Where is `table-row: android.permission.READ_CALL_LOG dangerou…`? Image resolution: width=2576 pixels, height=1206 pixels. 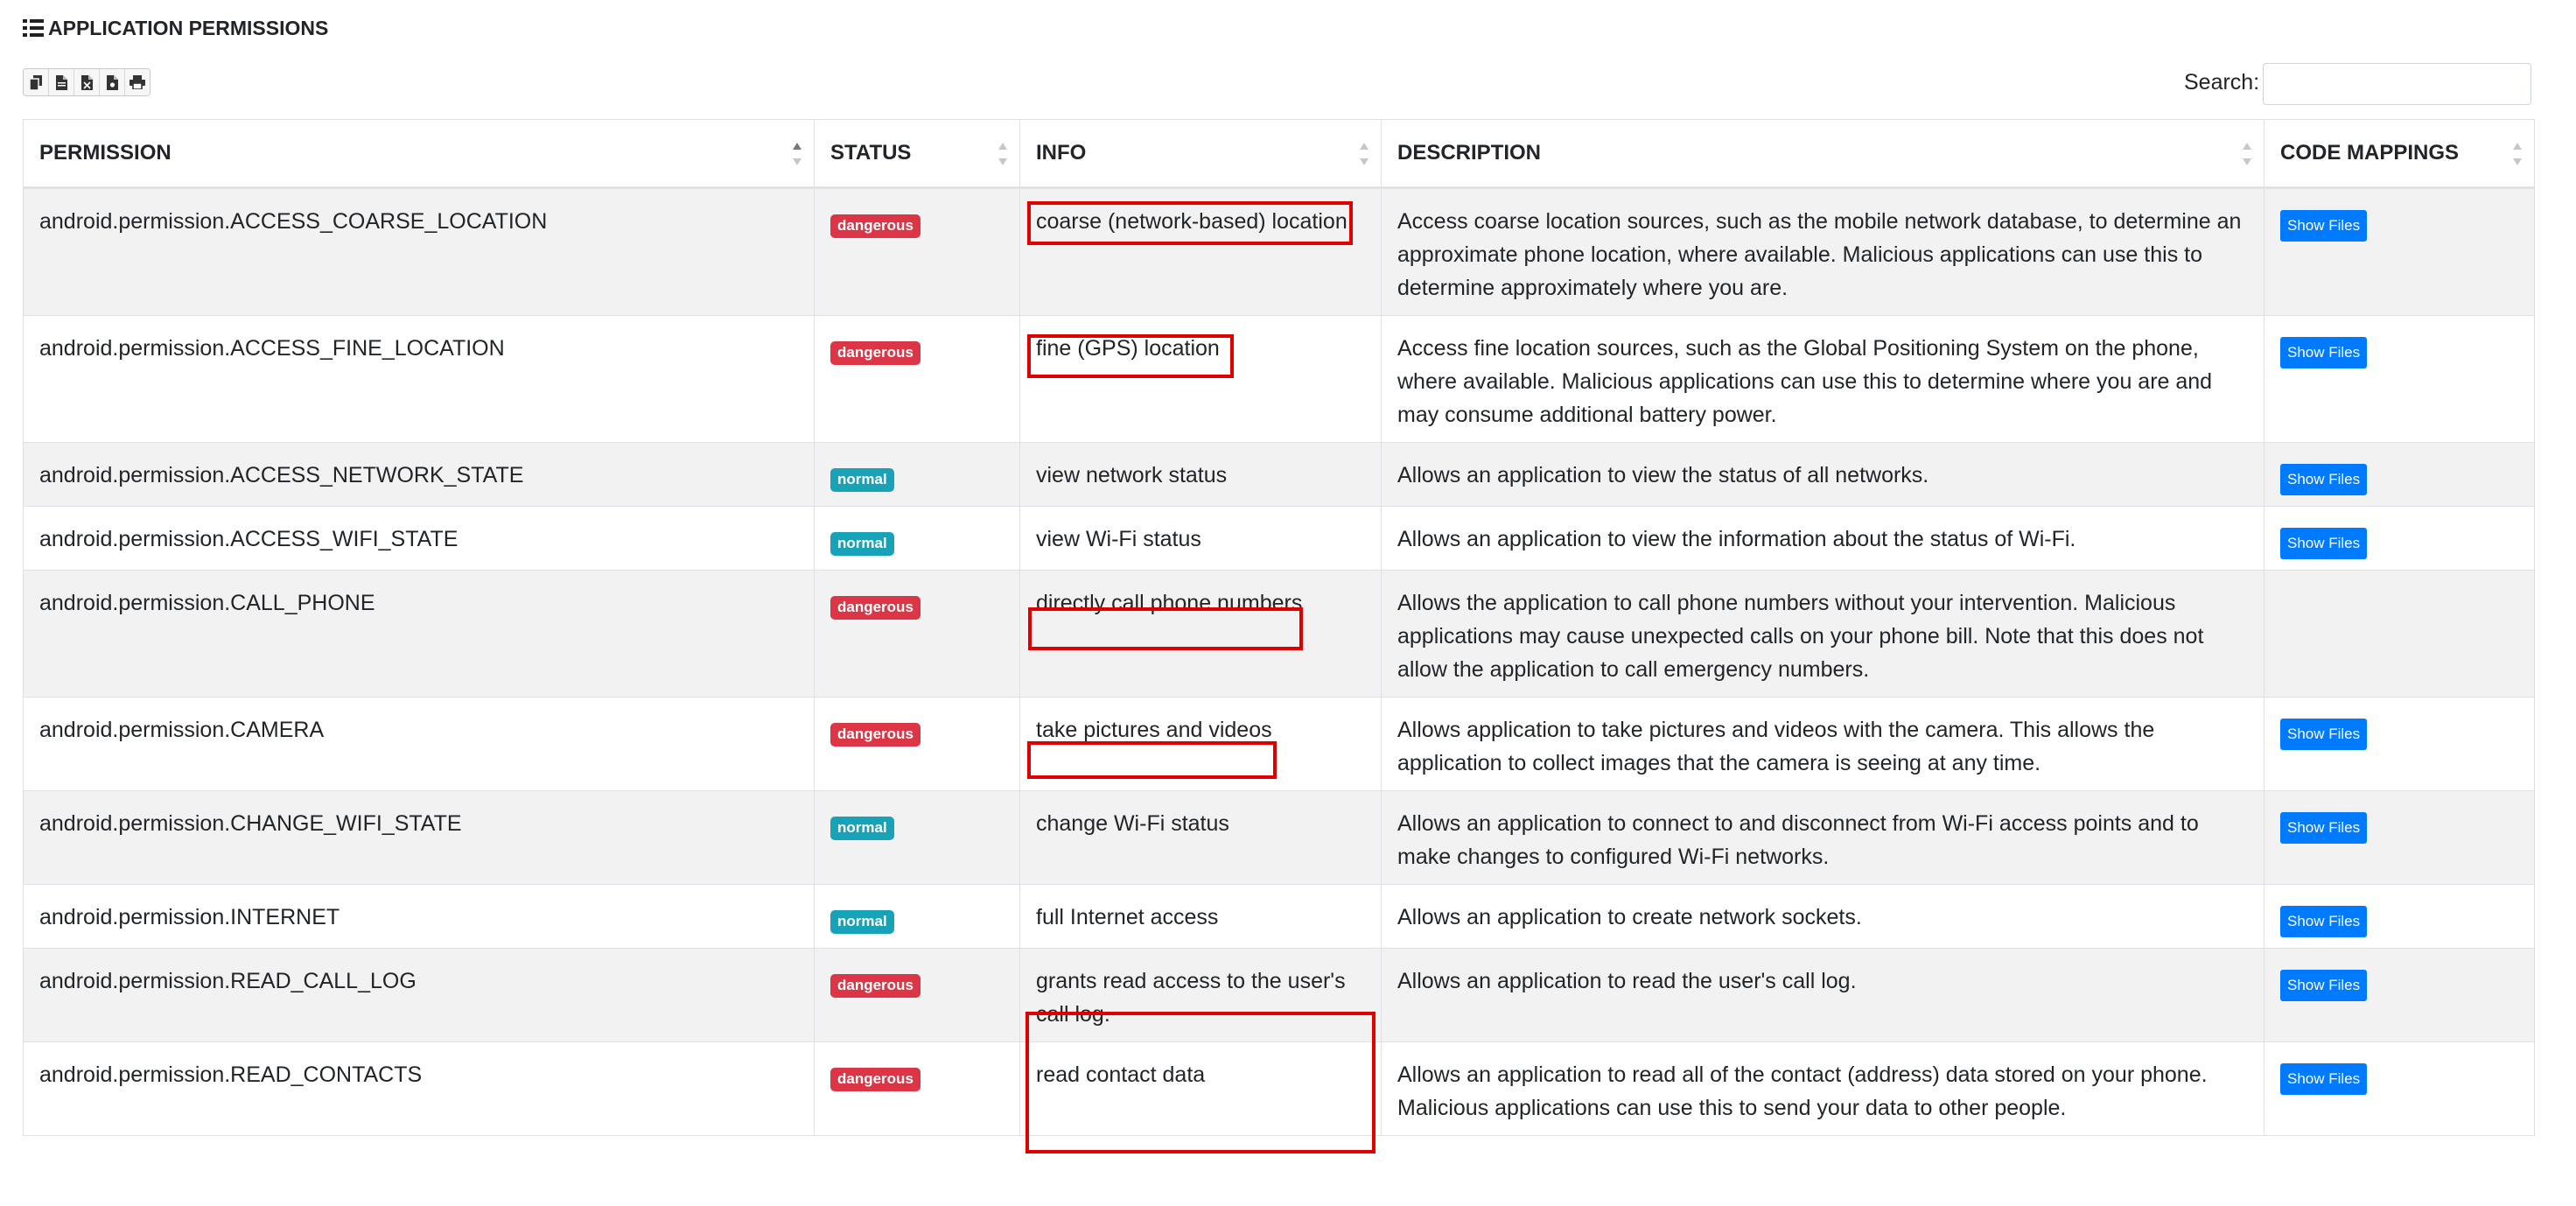 table-row: android.permission.READ_CALL_LOG dangerou… is located at coordinates (1279, 995).